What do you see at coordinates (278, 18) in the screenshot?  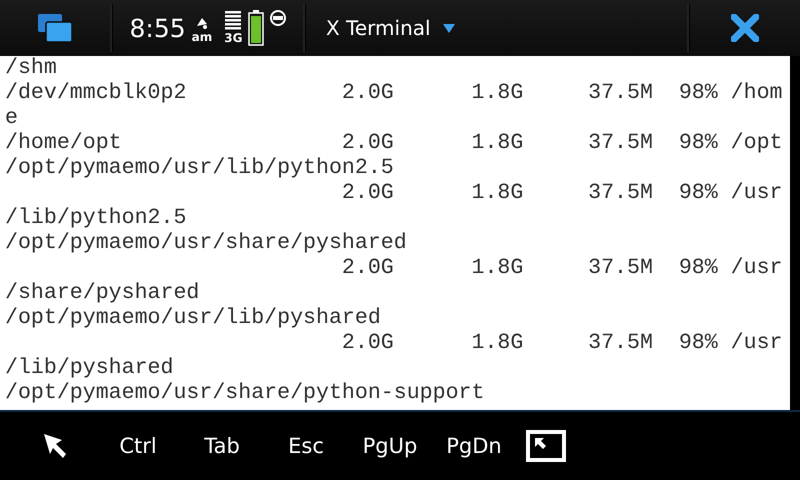 I see `presence-icon` at bounding box center [278, 18].